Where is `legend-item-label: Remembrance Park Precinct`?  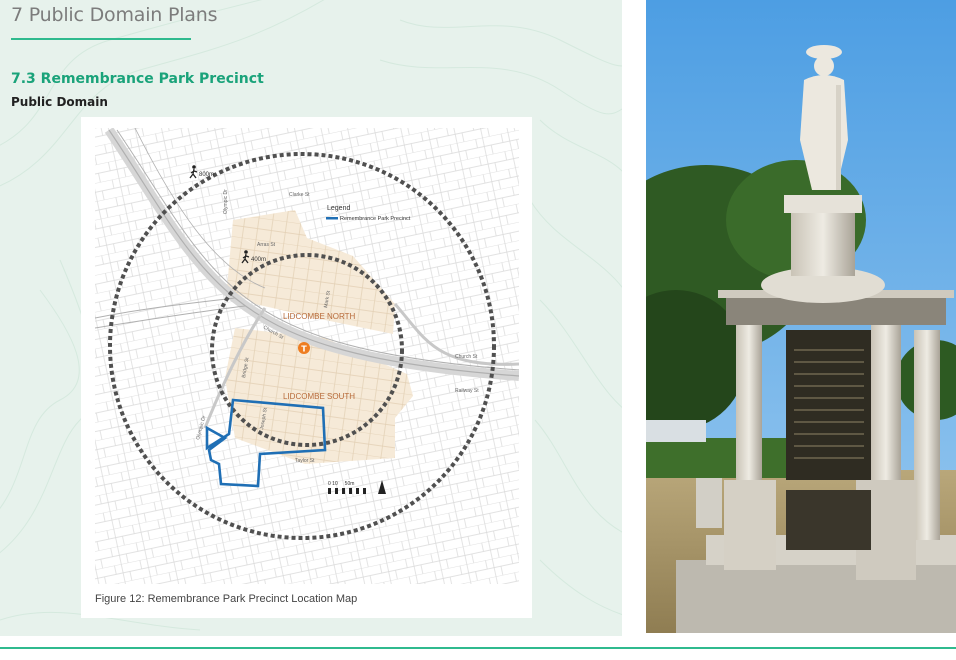
legend-item-label: Remembrance Park Precinct is located at coordinates (375, 219).